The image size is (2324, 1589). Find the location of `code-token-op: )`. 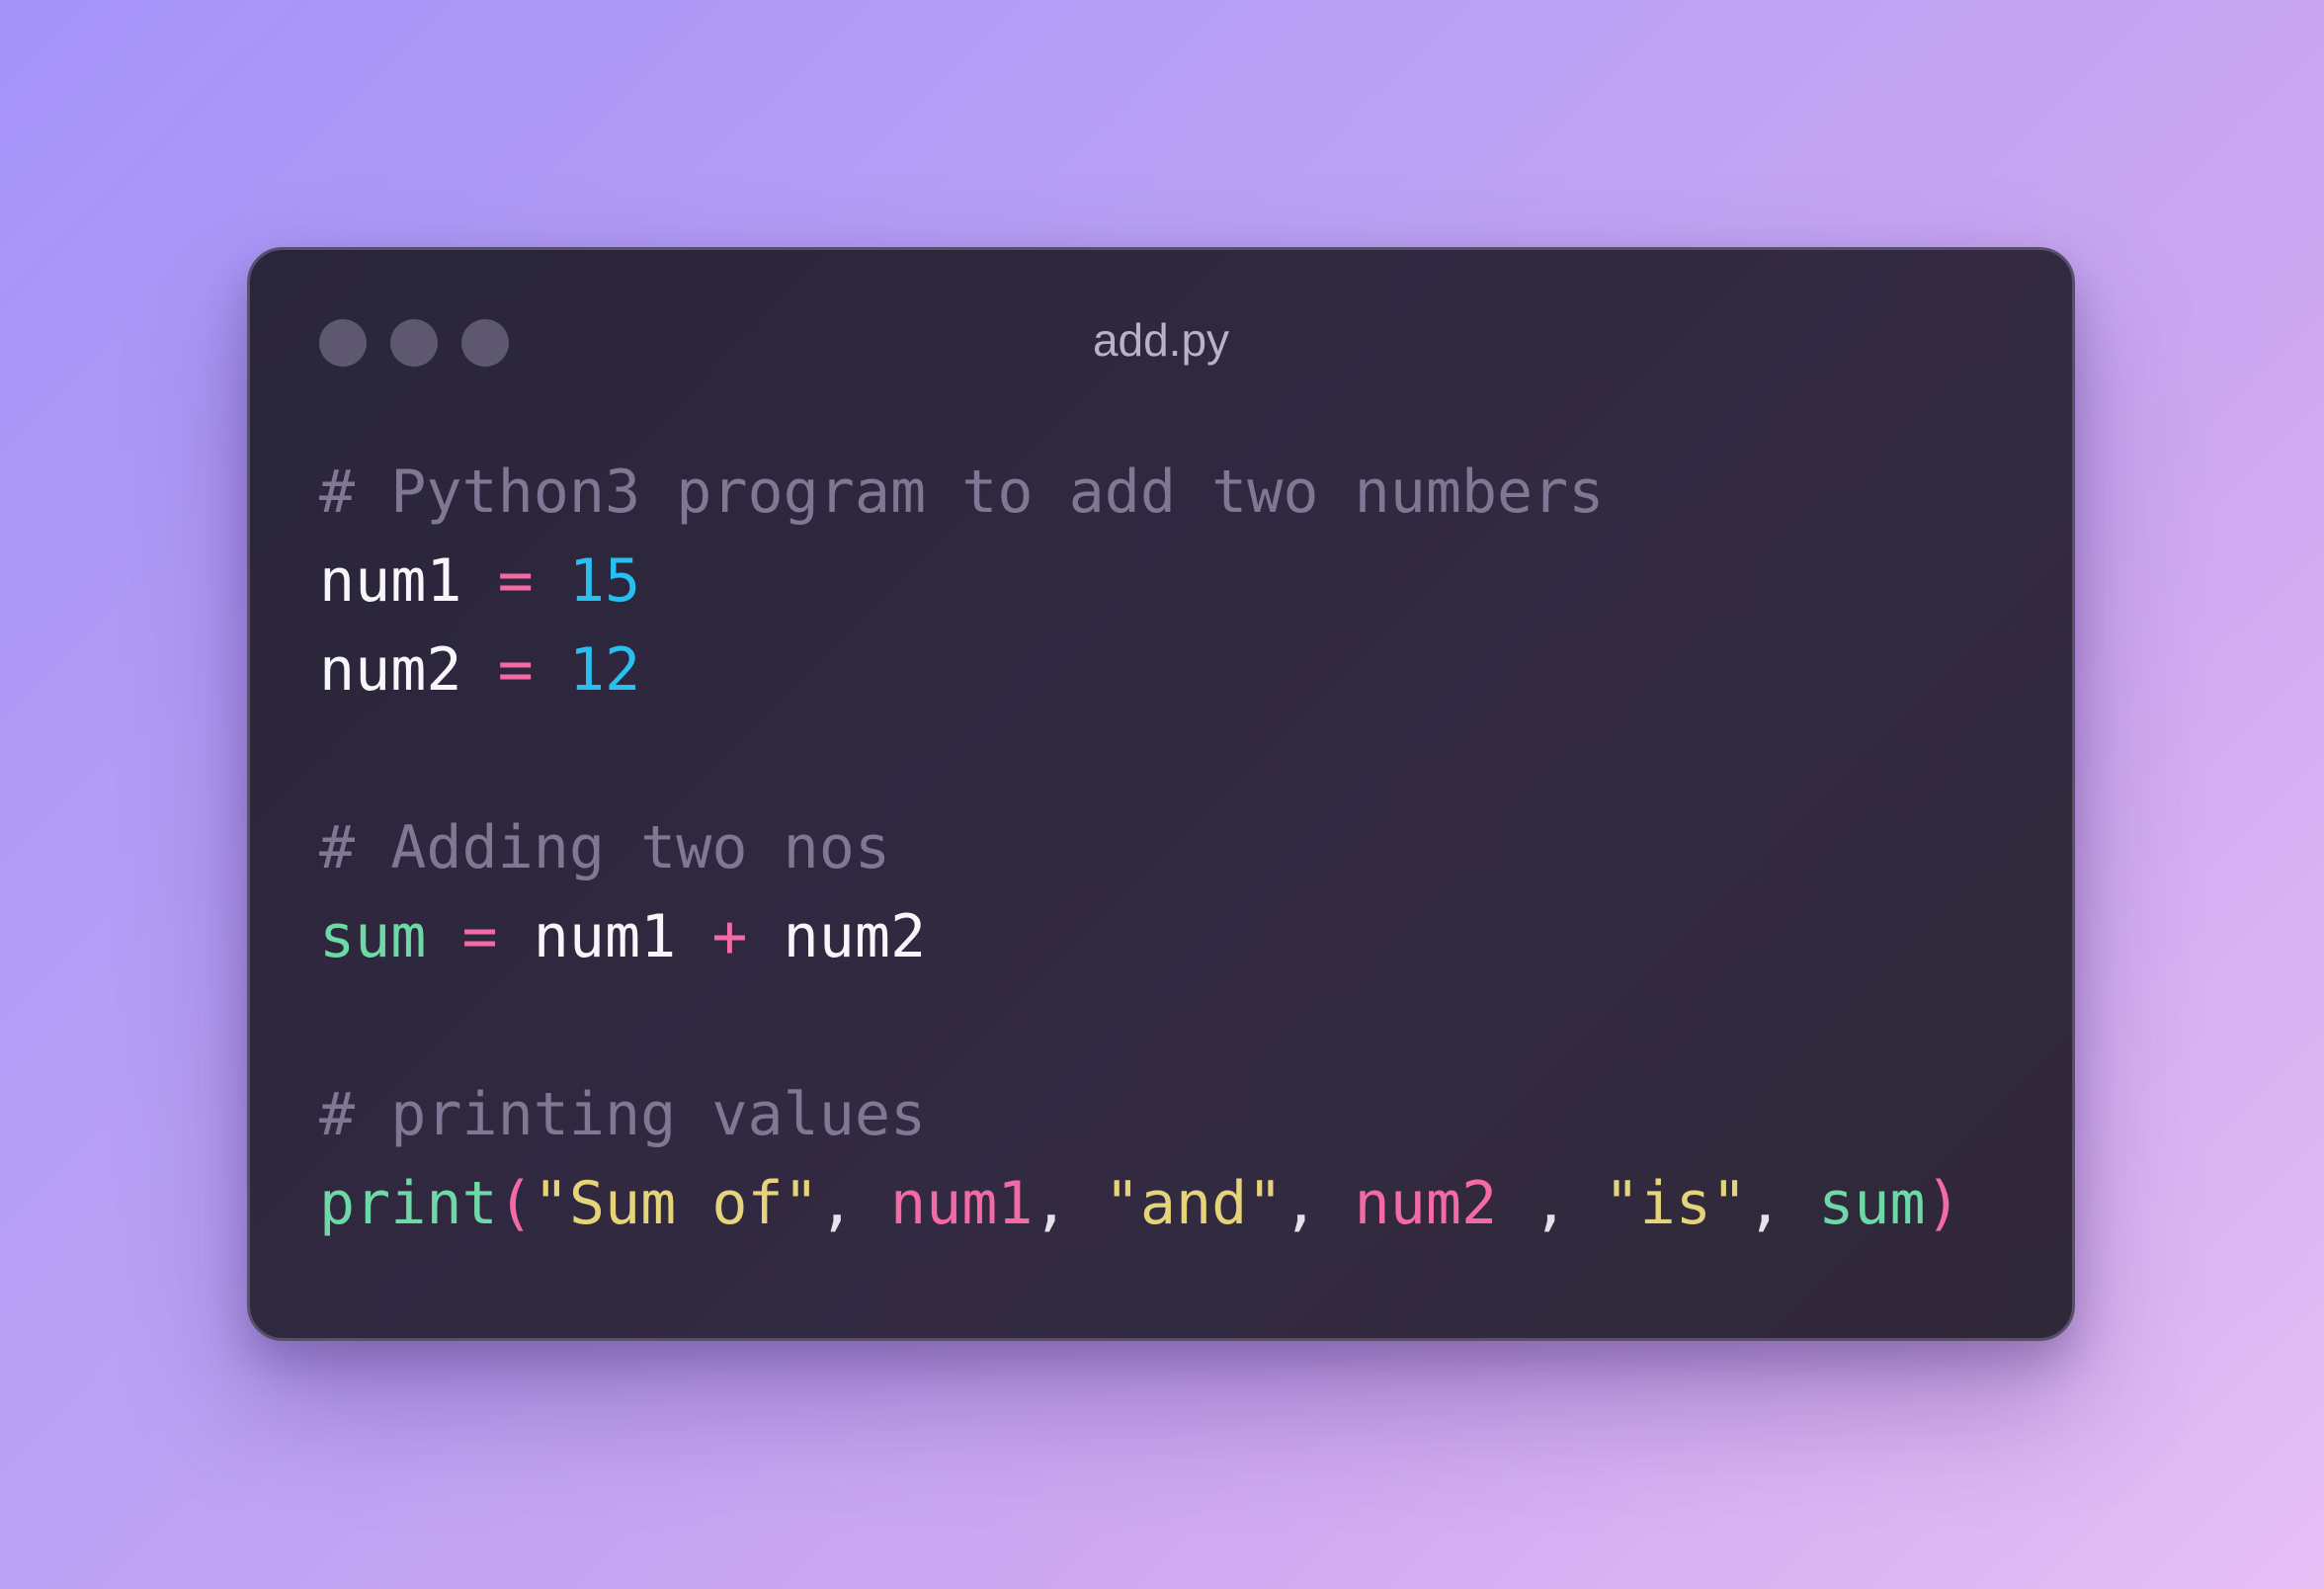

code-token-op: ) is located at coordinates (1943, 1204).